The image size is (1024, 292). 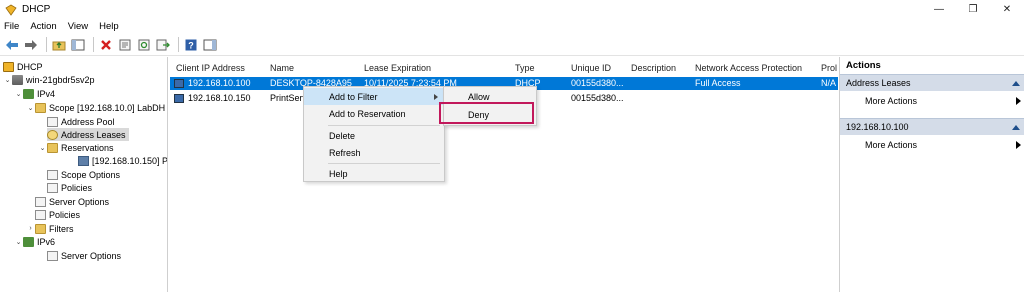 I want to click on menu-help: Help, so click(x=109, y=26).